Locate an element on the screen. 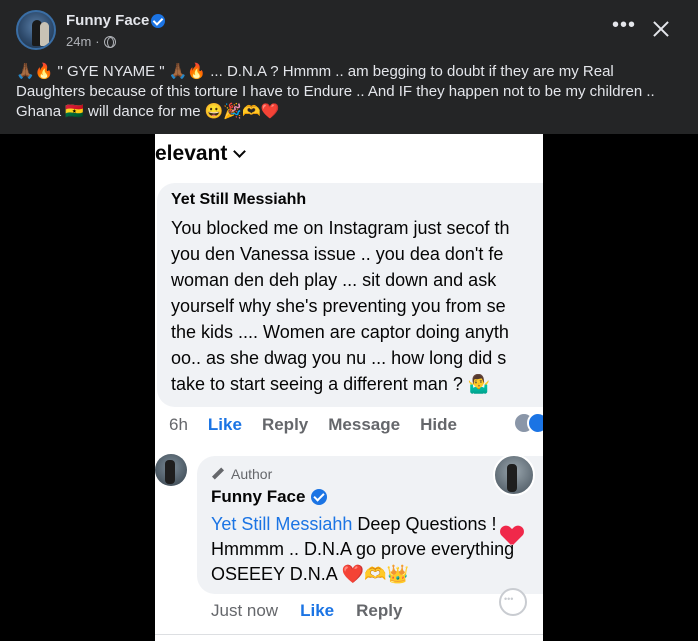  mention: Yet Still Messiahh is located at coordinates (282, 524).